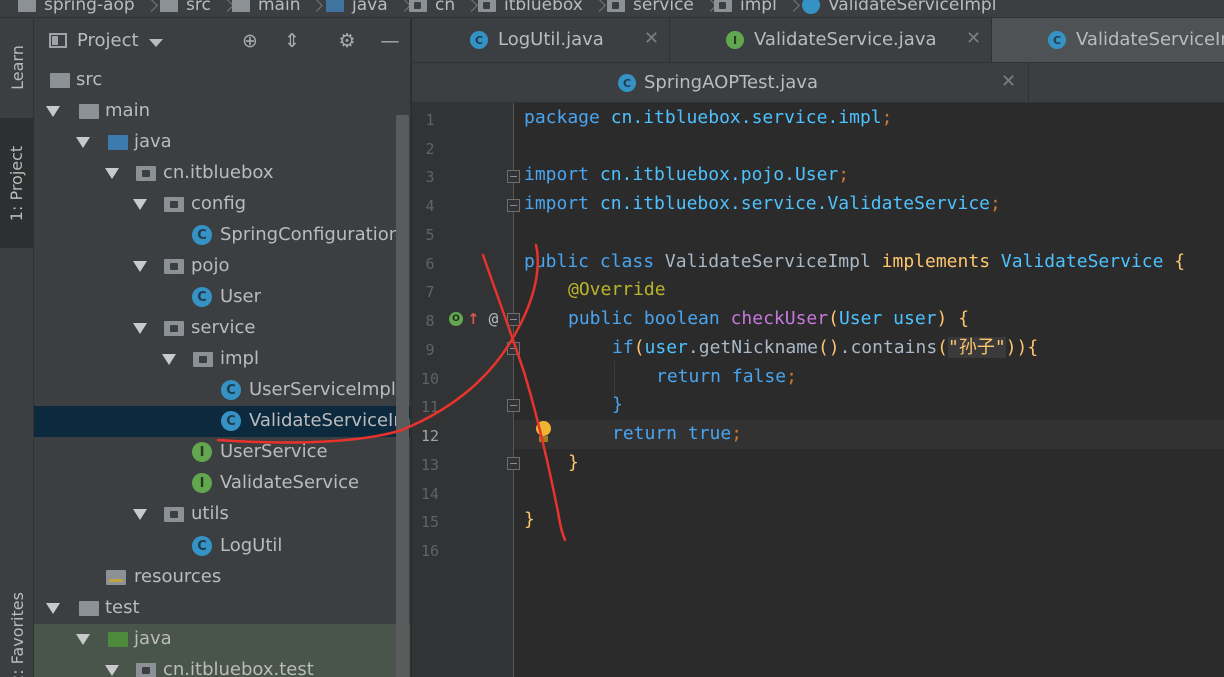 The width and height of the screenshot is (1224, 677). What do you see at coordinates (402, 396) in the screenshot?
I see `tree-scrollbar` at bounding box center [402, 396].